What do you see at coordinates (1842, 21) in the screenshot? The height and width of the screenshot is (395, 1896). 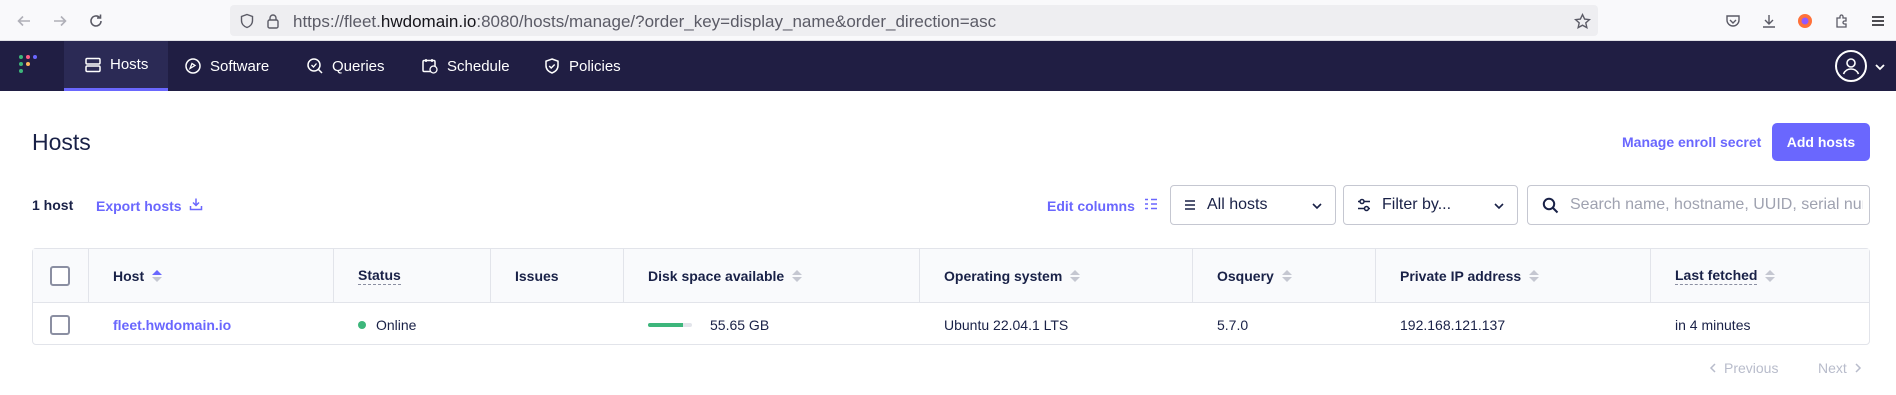 I see `extensions-icon` at bounding box center [1842, 21].